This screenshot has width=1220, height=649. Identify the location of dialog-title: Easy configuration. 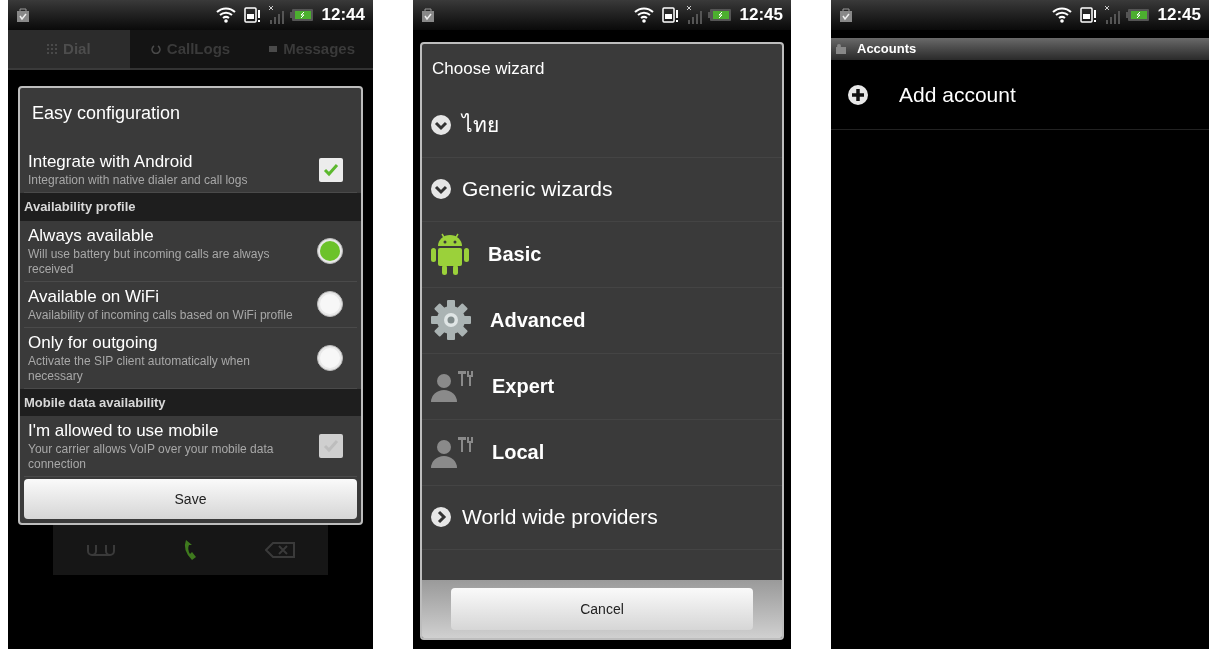
(106, 113).